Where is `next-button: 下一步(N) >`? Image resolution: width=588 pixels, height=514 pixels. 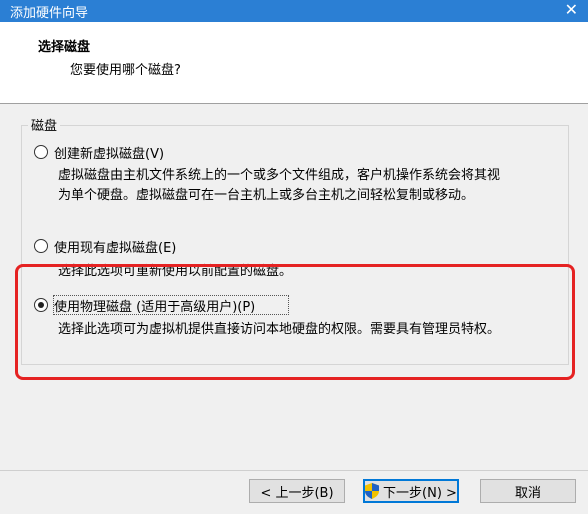 next-button: 下一步(N) > is located at coordinates (411, 491).